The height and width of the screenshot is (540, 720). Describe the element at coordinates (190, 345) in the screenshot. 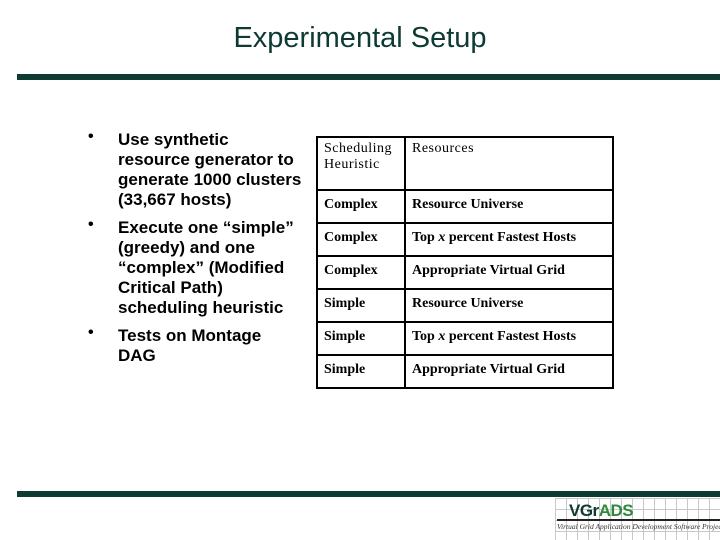

I see `bullet-text: Tests on Montage DAG` at that location.